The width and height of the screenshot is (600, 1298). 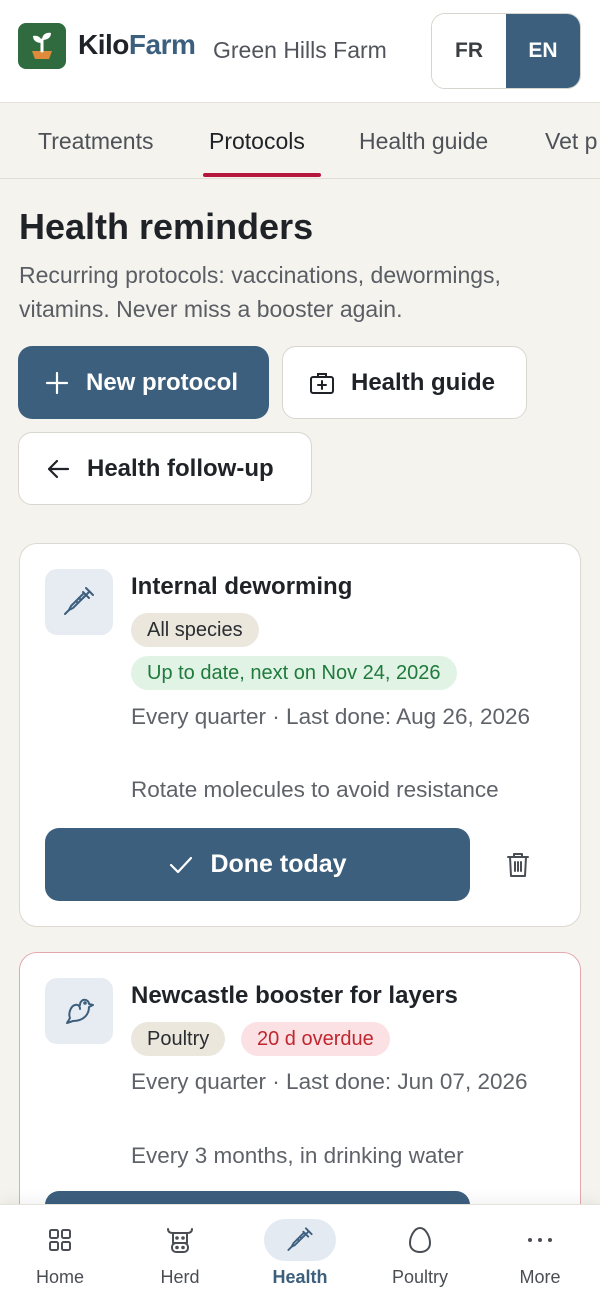 I want to click on protocol-title: Newcastle booster for layers, so click(x=294, y=995).